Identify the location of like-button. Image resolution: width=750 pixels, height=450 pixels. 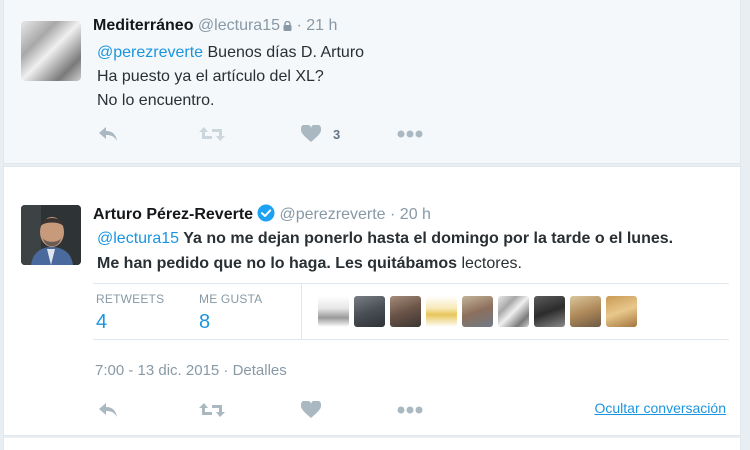
(311, 410).